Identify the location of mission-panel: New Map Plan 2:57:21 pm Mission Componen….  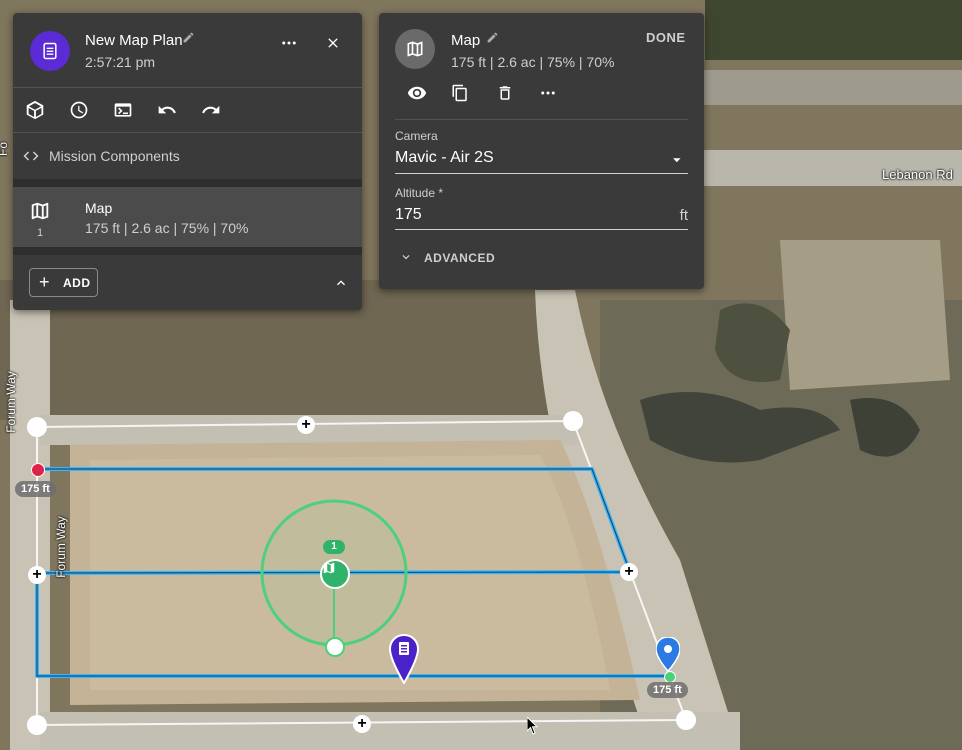
(187, 161).